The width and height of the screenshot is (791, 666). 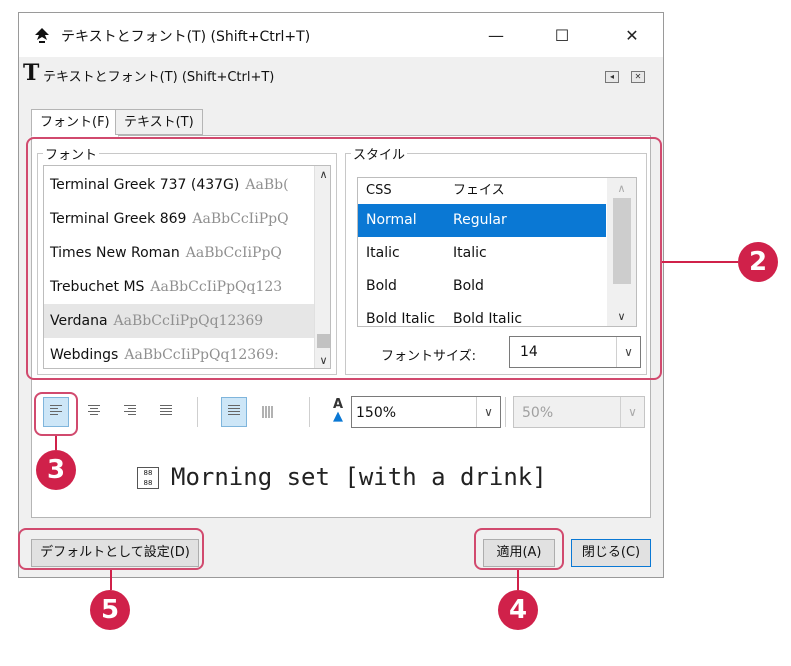 I want to click on highlight-apply, so click(x=519, y=549).